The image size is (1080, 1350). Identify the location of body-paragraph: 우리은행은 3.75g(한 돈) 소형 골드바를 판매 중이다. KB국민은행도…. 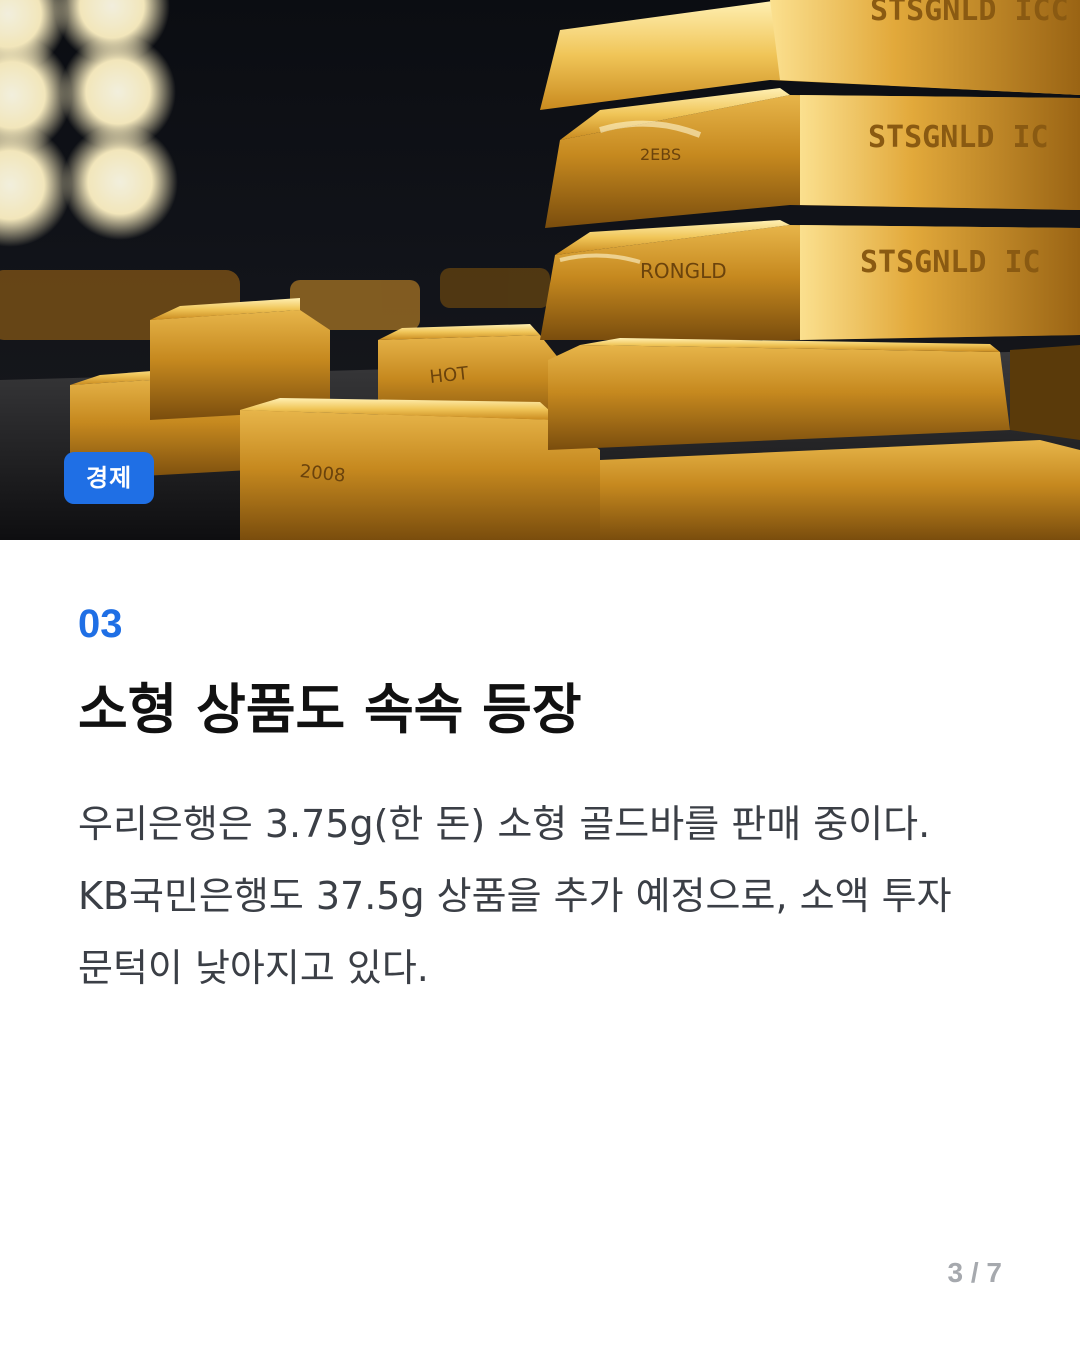
(515, 896).